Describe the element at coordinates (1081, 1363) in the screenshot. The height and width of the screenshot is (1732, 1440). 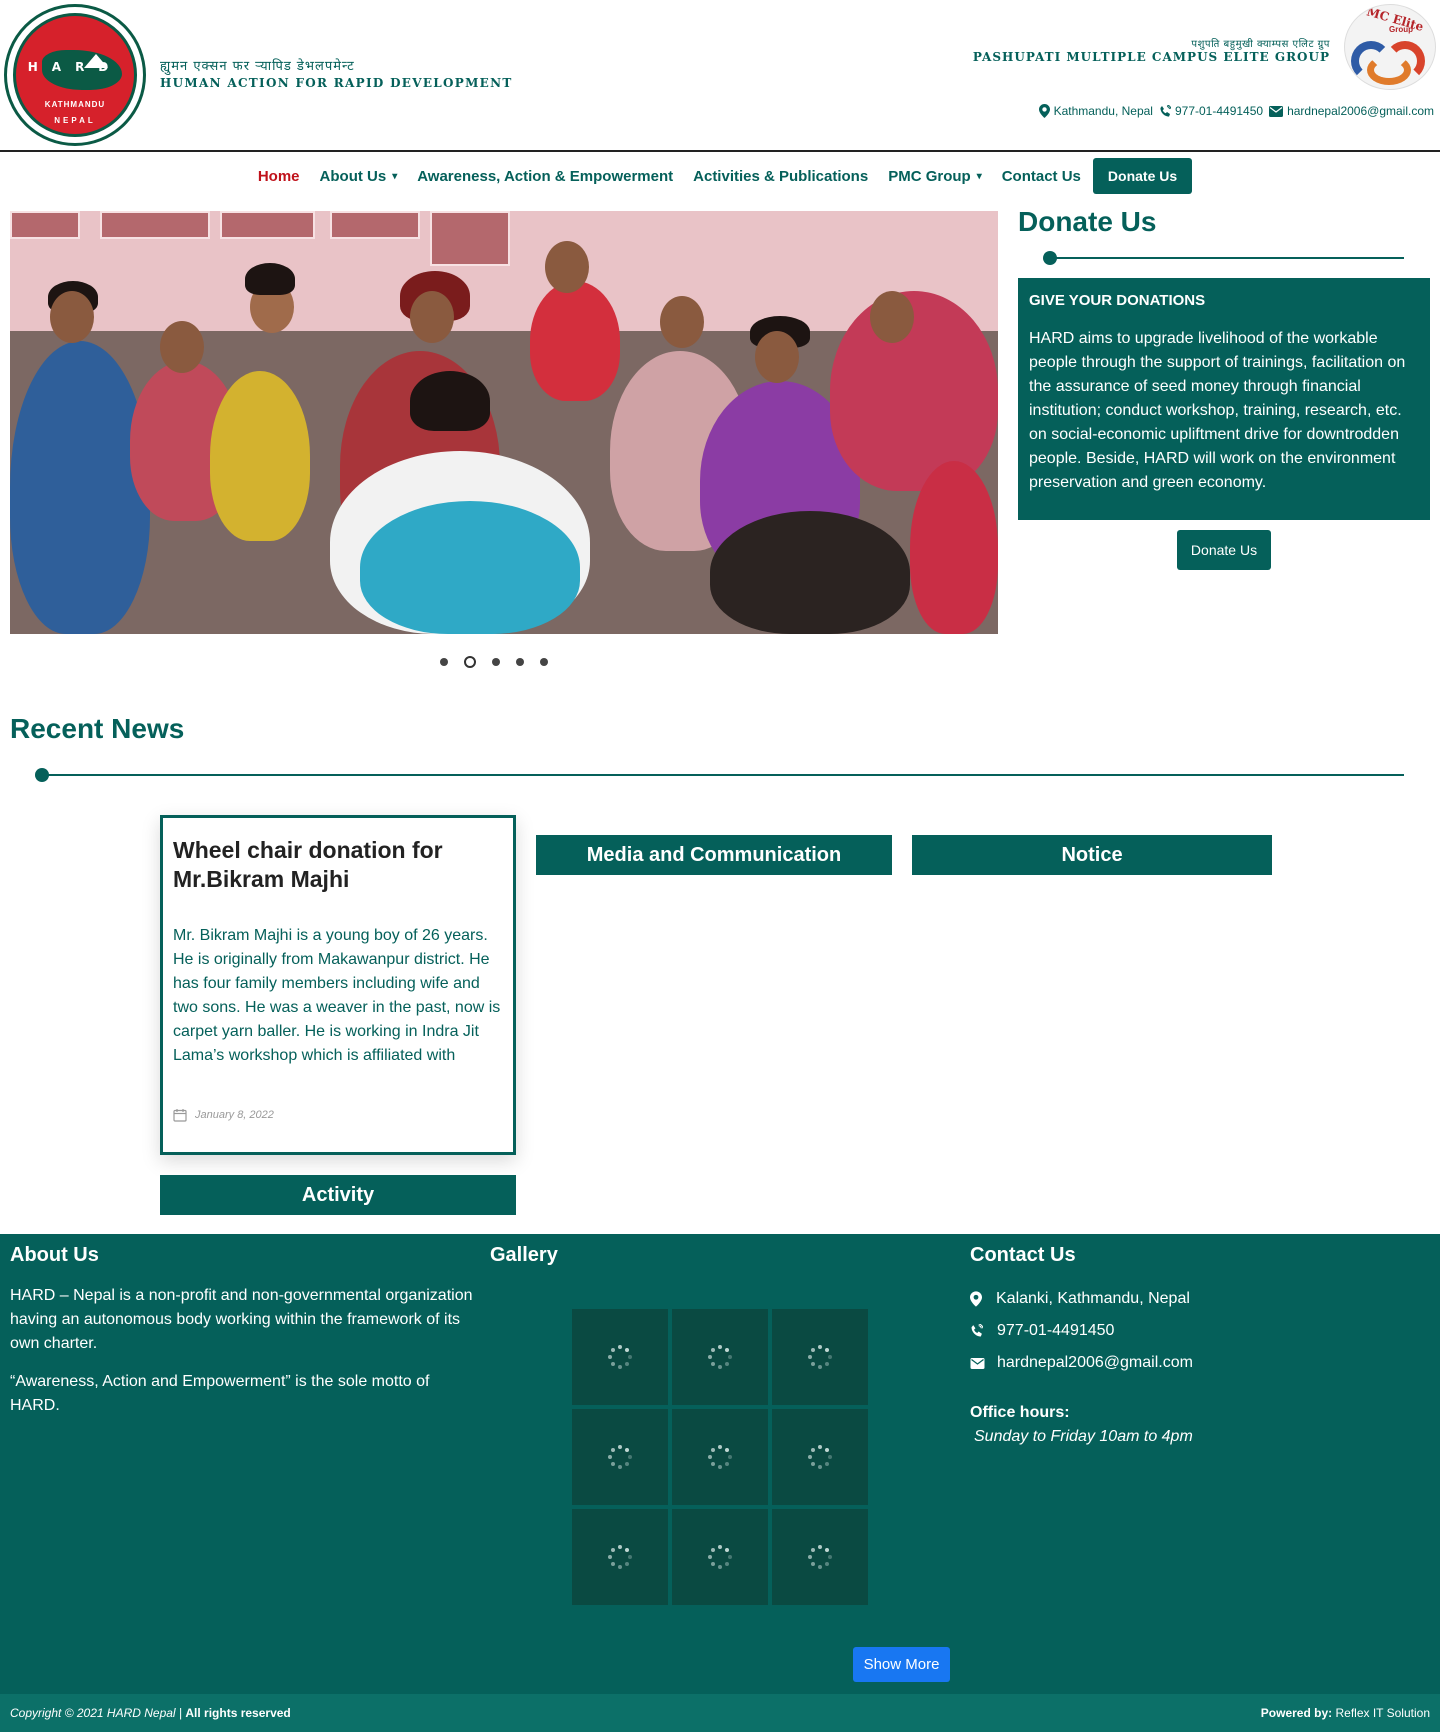
I see `footer-email: hardnepal2006@gmail.com` at that location.